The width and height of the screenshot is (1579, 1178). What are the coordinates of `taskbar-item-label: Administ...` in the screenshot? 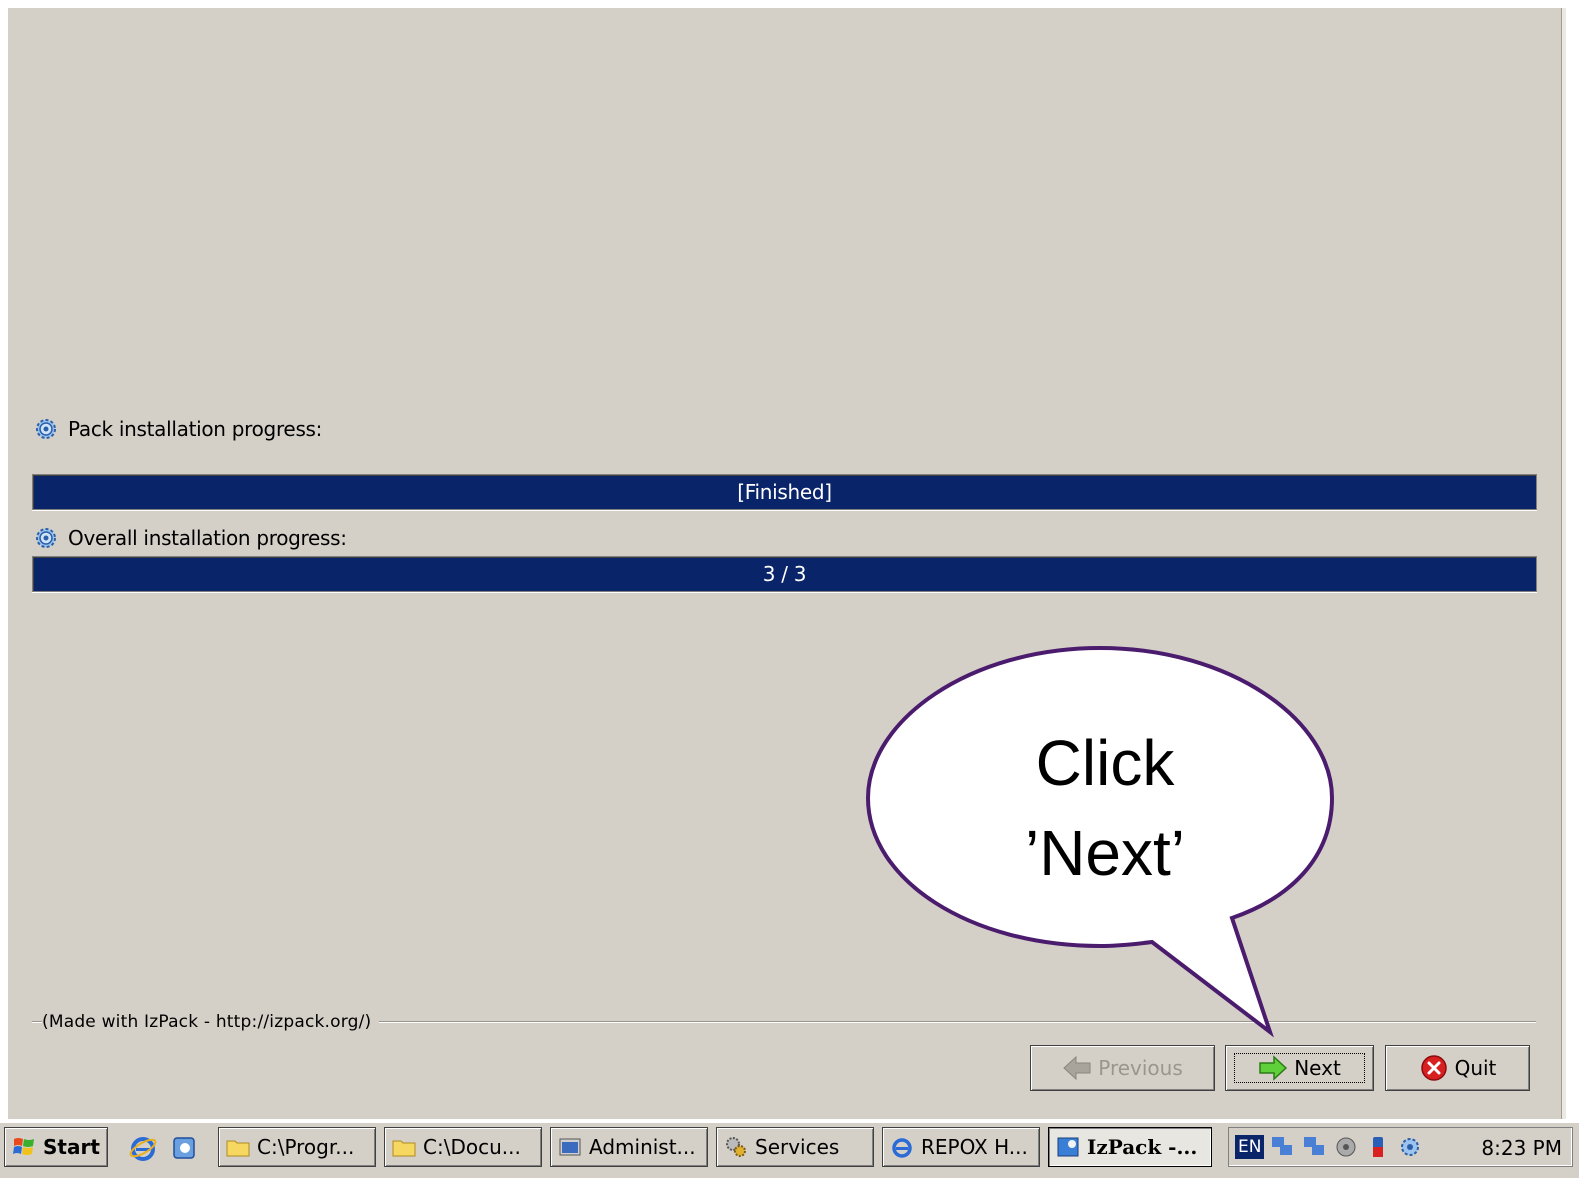 It's located at (642, 1147).